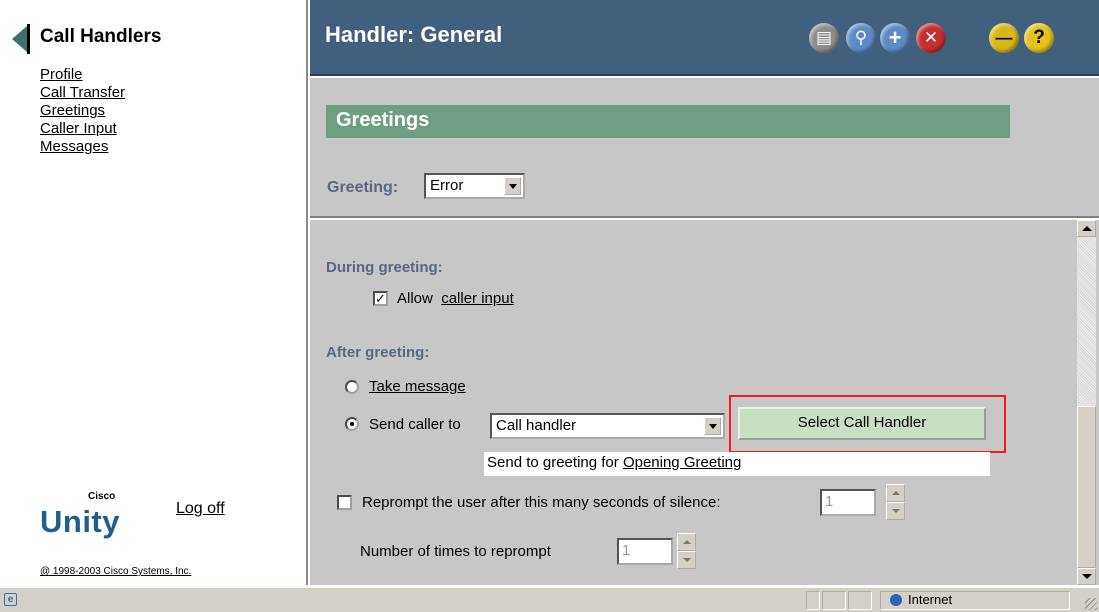  What do you see at coordinates (474, 186) in the screenshot?
I see `greeting-select: Error` at bounding box center [474, 186].